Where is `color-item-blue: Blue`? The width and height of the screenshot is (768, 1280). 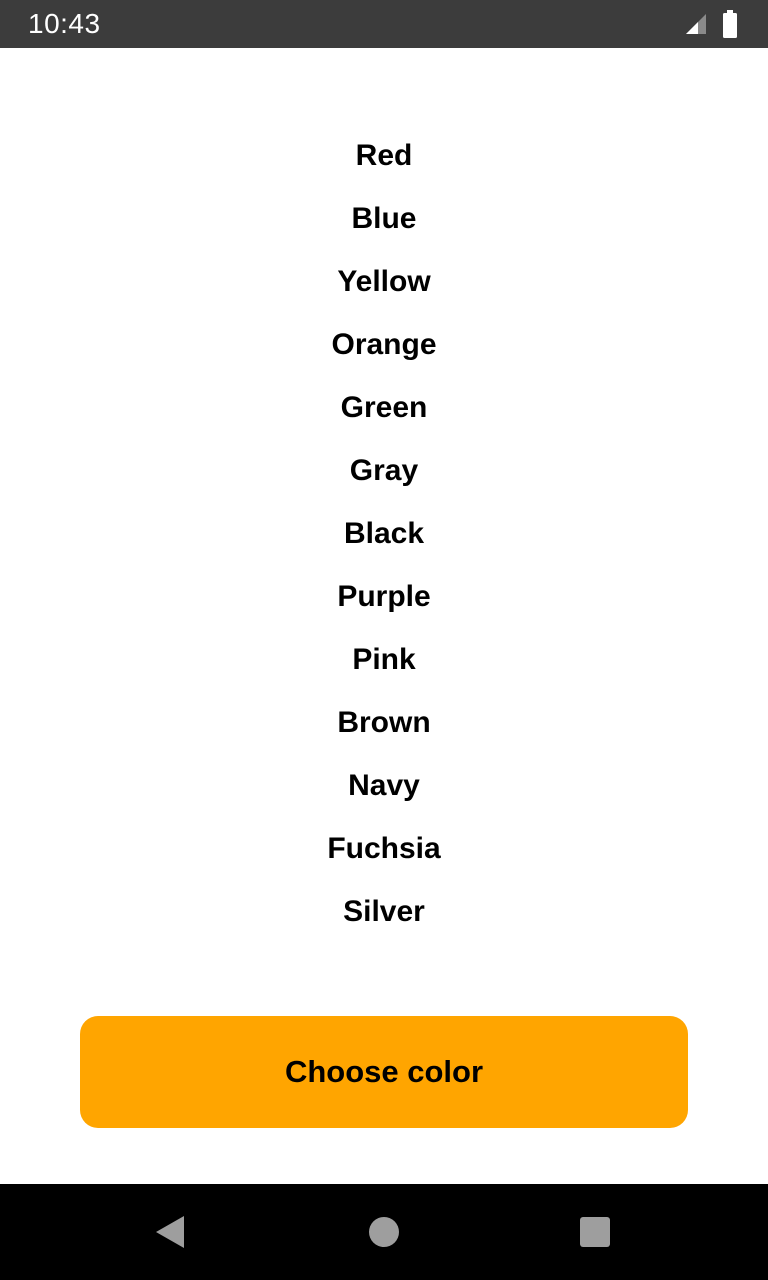 color-item-blue: Blue is located at coordinates (384, 218).